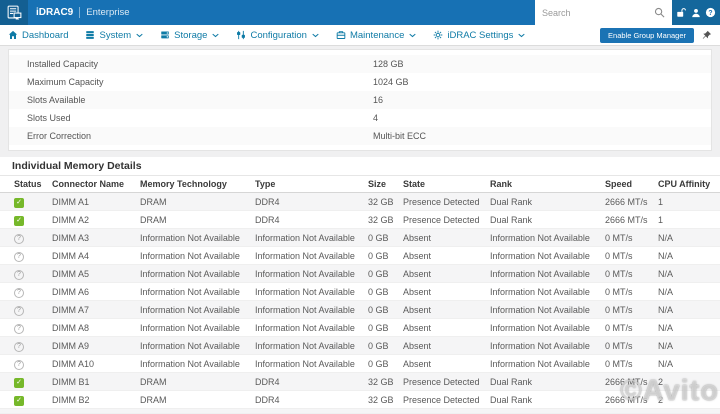 This screenshot has width=720, height=414. I want to click on nav-item-label: Dashboard, so click(45, 35).